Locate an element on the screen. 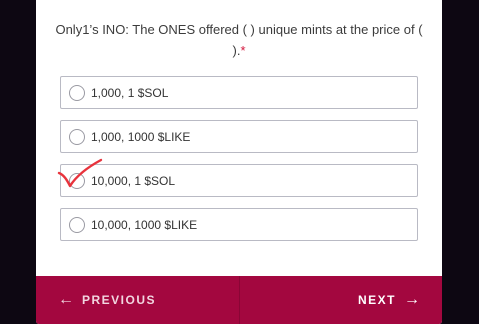  answer-option-4: 10,000, 1000 $LIKE is located at coordinates (239, 224).